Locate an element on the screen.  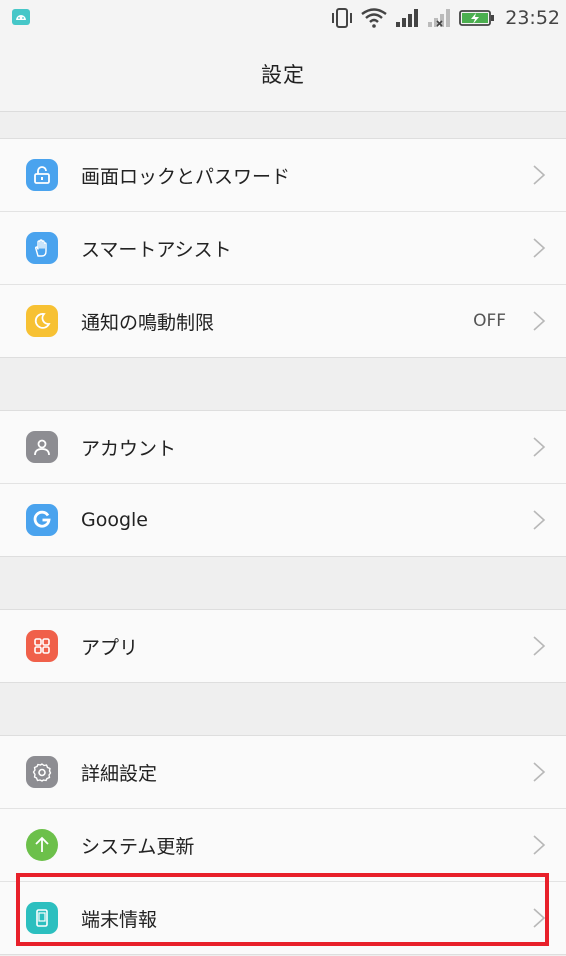
settings-item-about-phone: 端末情報 is located at coordinates (283, 917).